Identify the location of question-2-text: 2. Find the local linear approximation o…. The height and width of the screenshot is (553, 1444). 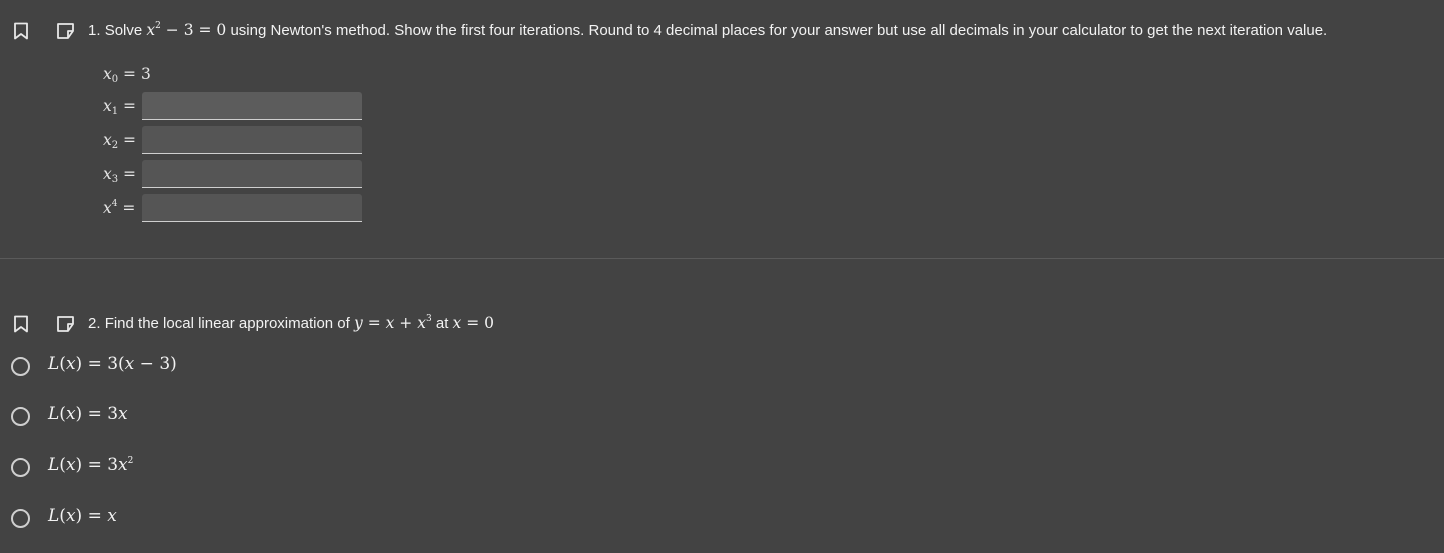
(291, 323).